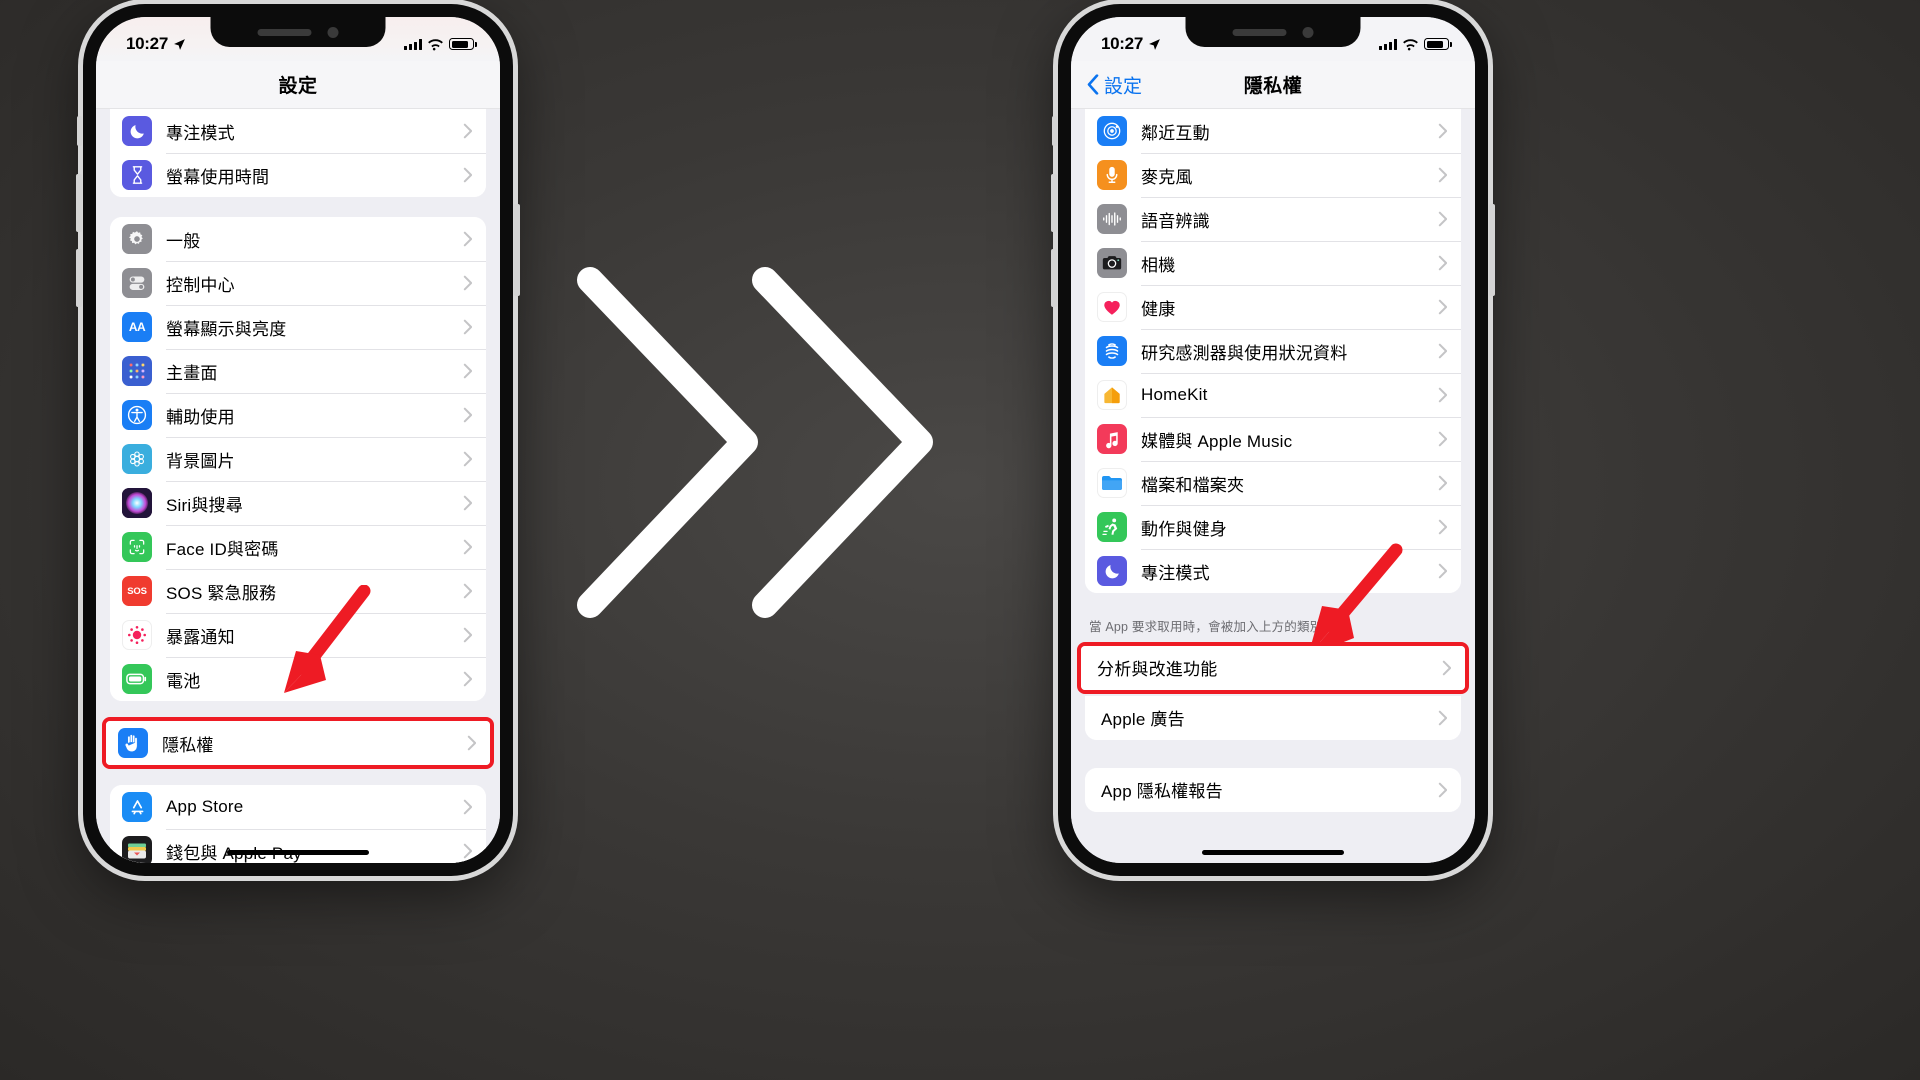 This screenshot has height=1080, width=1920. What do you see at coordinates (137, 591) in the screenshot?
I see `sos-icon: SOS` at bounding box center [137, 591].